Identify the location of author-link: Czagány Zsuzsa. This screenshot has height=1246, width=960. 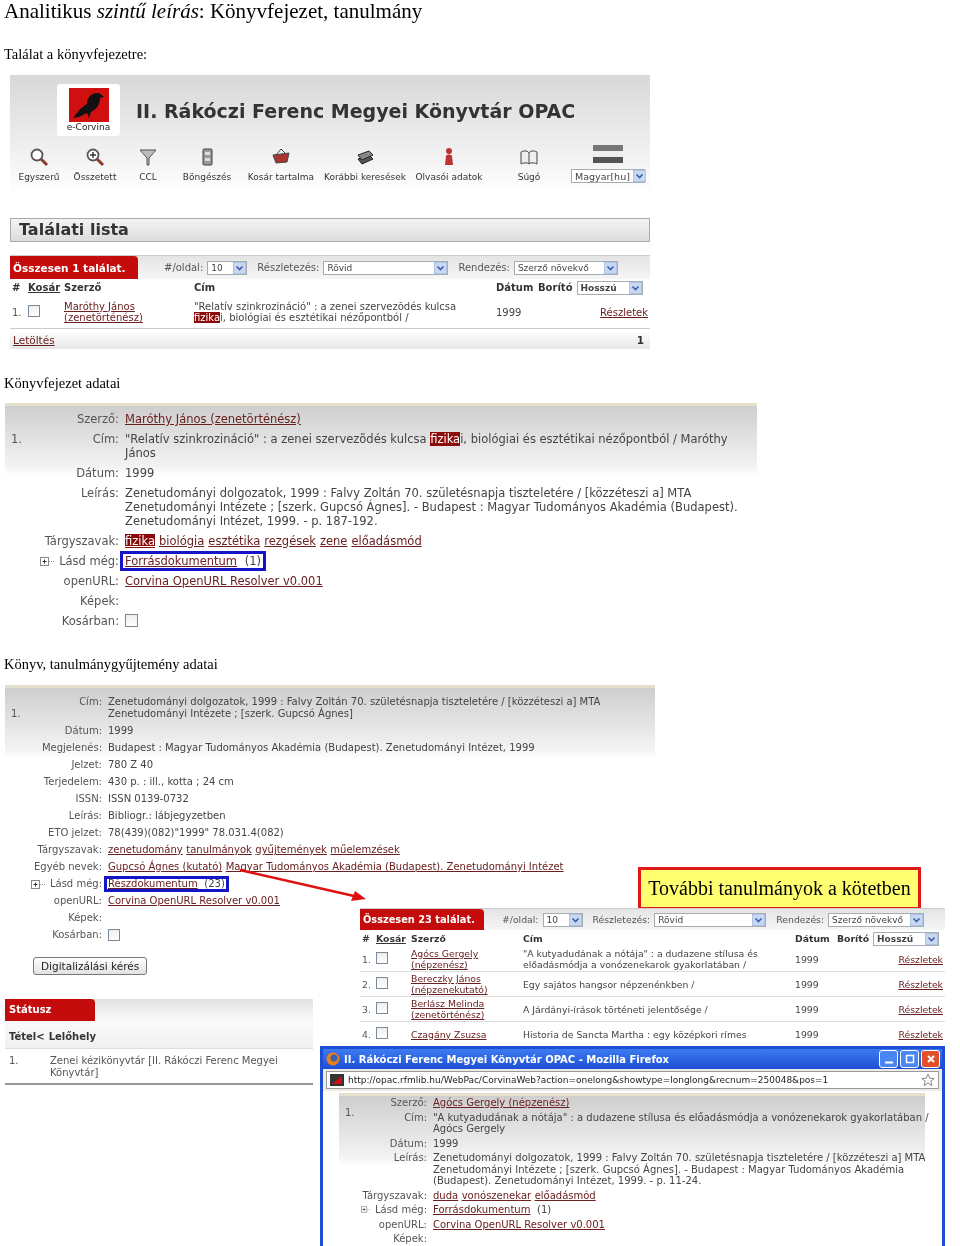
(467, 1034).